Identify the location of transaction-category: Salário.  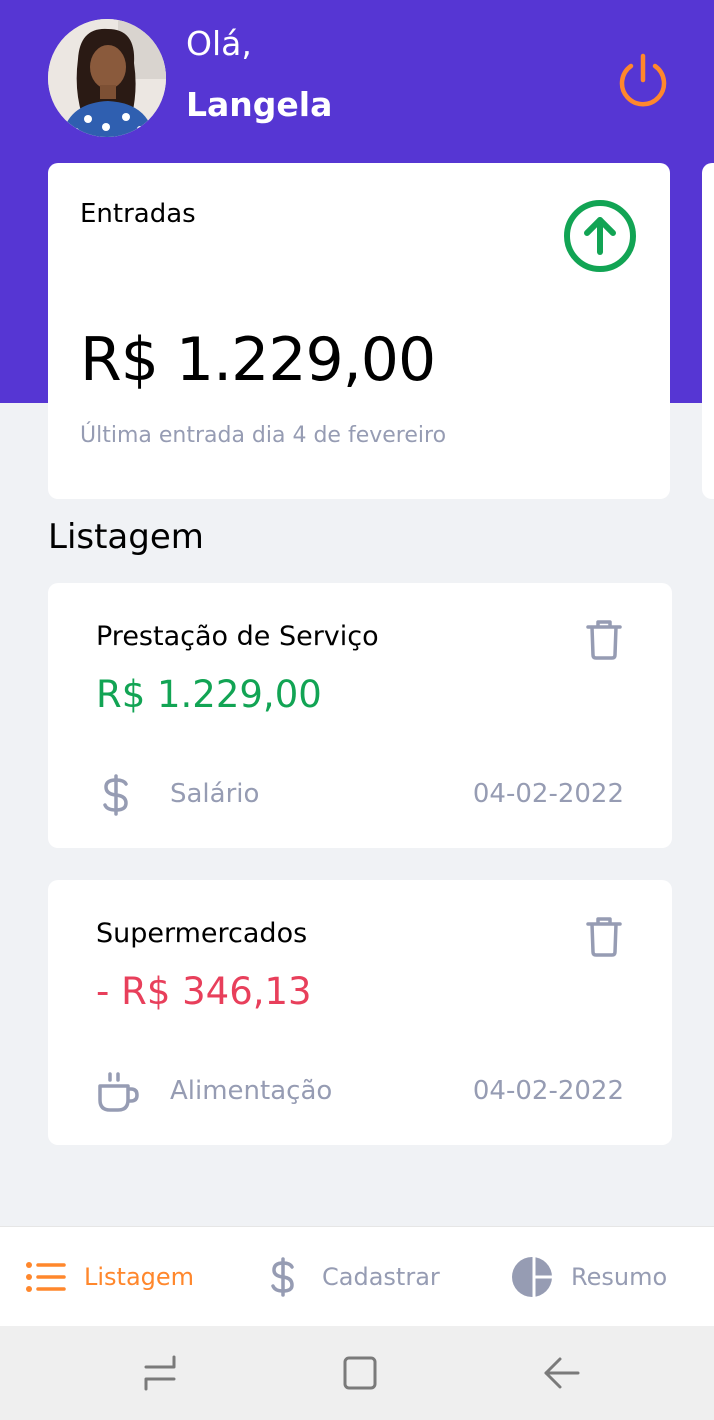
(215, 794).